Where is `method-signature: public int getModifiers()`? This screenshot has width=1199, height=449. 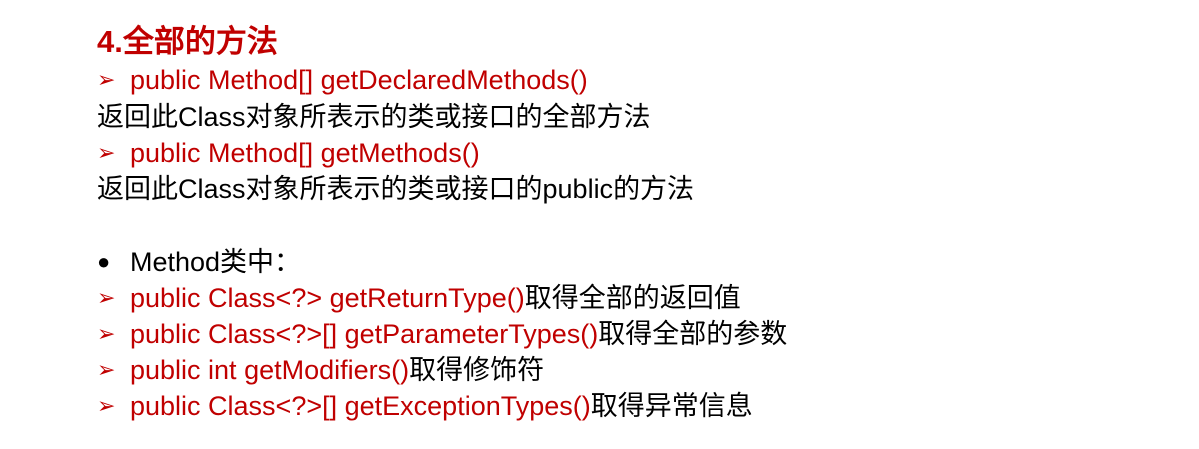
method-signature: public int getModifiers() is located at coordinates (270, 370).